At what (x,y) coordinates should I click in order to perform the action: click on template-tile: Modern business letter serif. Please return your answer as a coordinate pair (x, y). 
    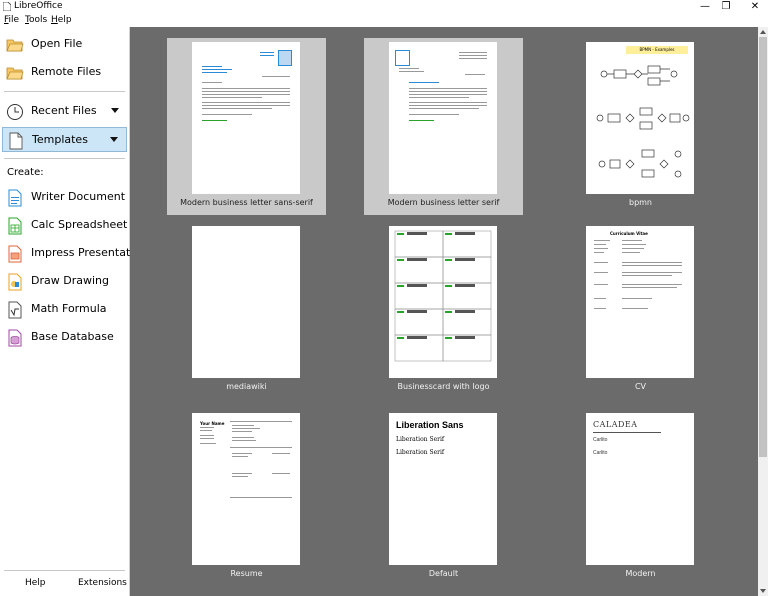
    Looking at the image, I should click on (443, 126).